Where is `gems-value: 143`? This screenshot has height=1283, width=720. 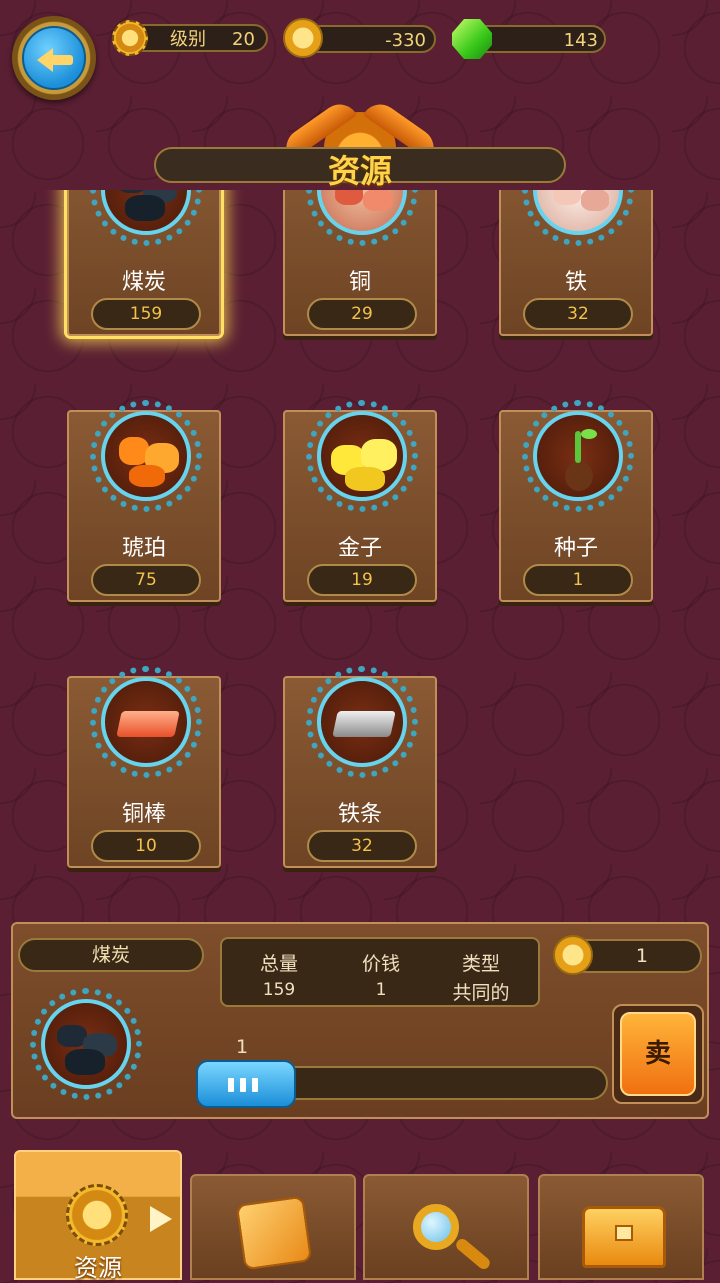
gems-value: 143 is located at coordinates (580, 40).